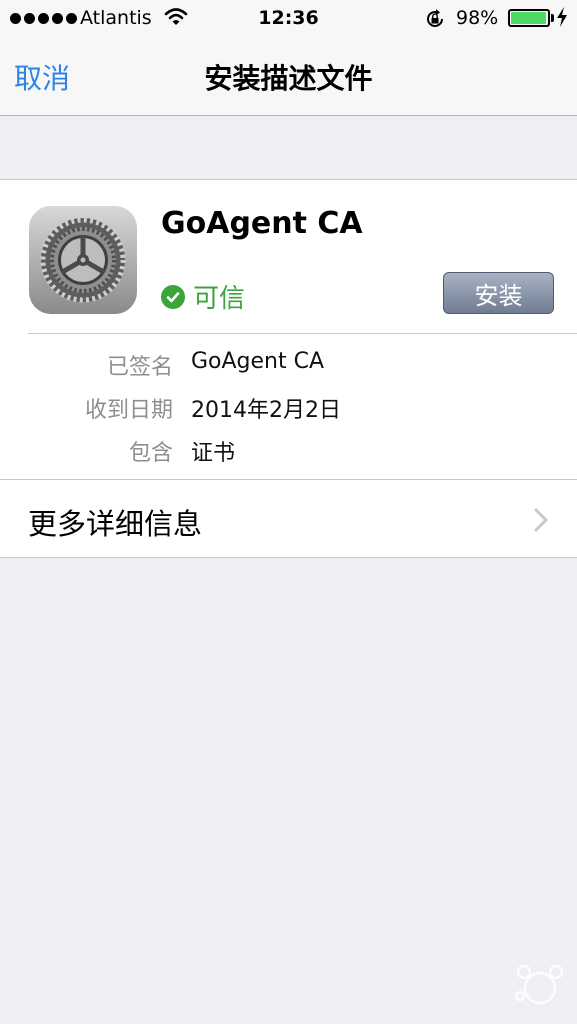  What do you see at coordinates (288, 58) in the screenshot?
I see `top-bar: Atlantis 12:36 98% 取消 安装描述文件` at bounding box center [288, 58].